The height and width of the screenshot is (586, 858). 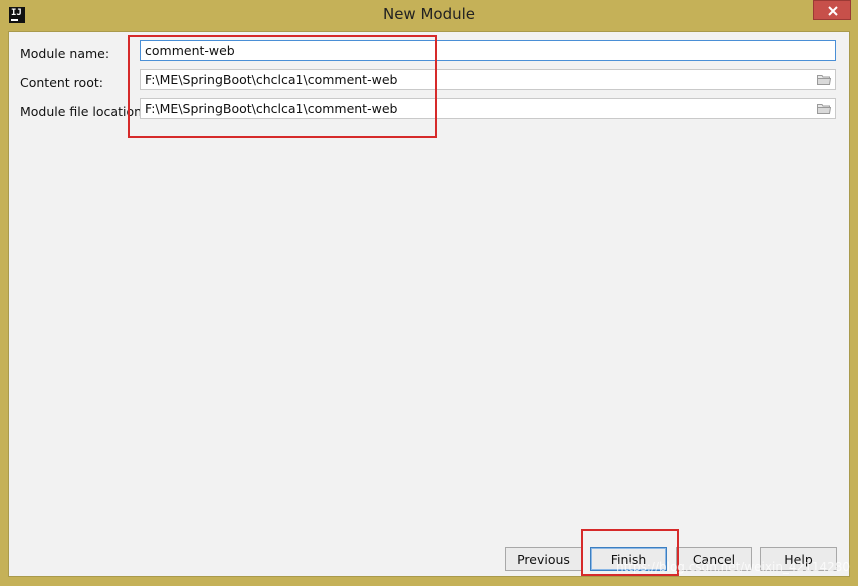 I want to click on close-icon, so click(x=833, y=11).